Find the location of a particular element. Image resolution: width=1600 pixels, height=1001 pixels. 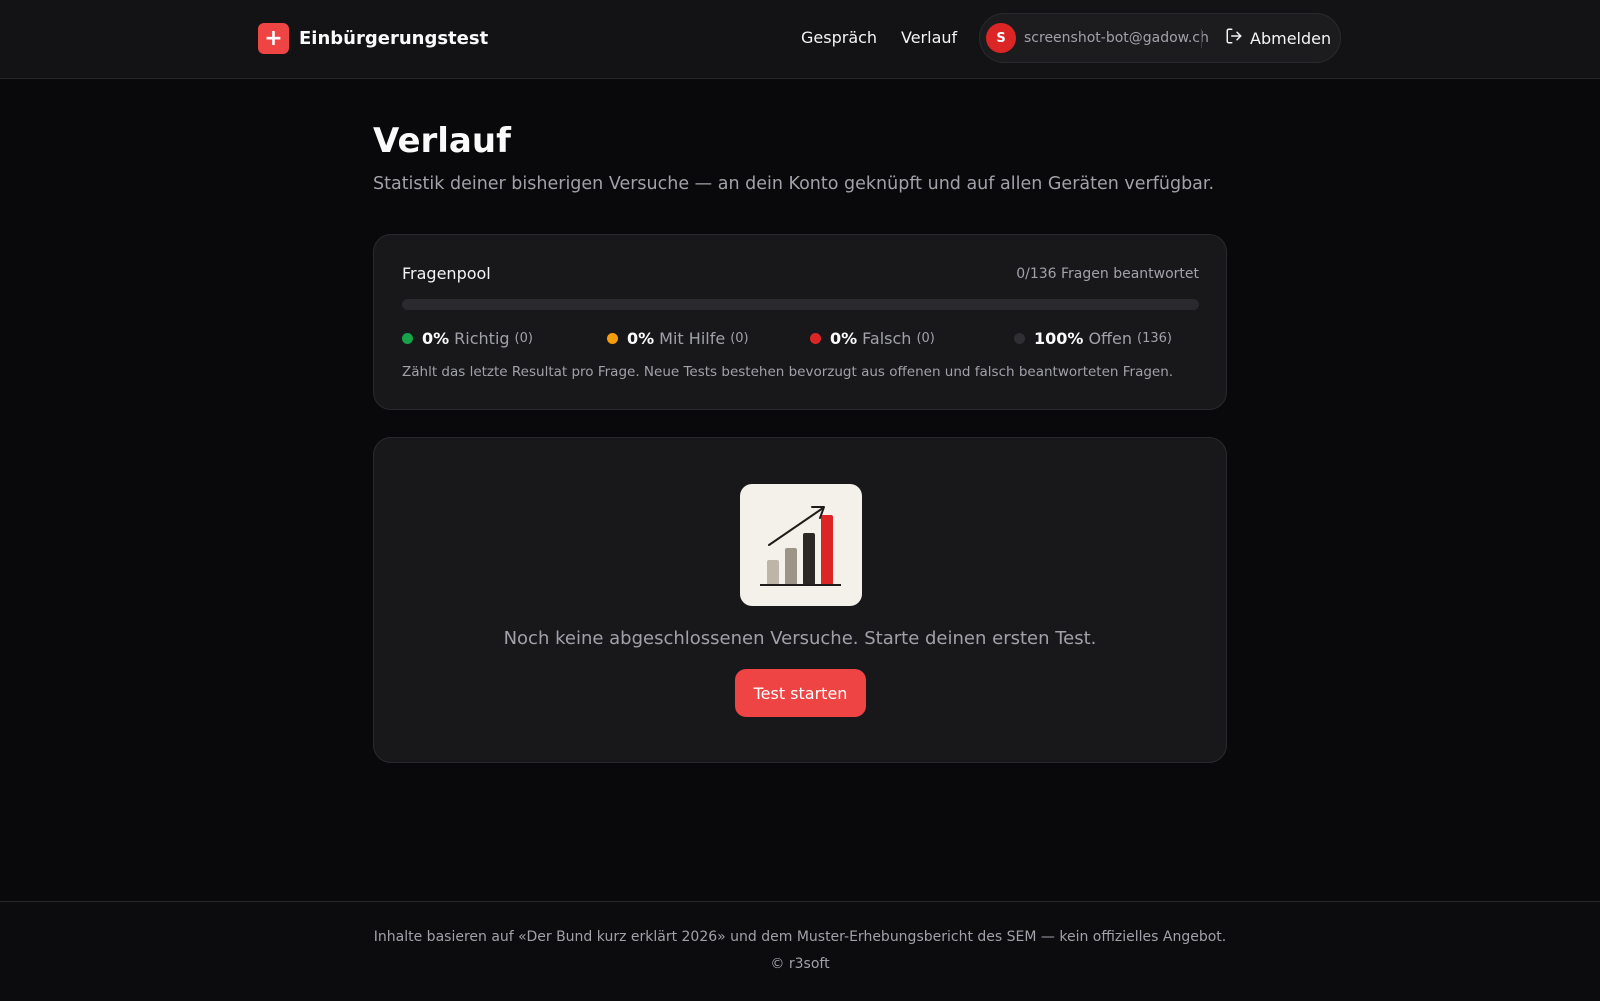

user-menu: S screenshot-bot@gadow.ch Abmelden is located at coordinates (1160, 38).